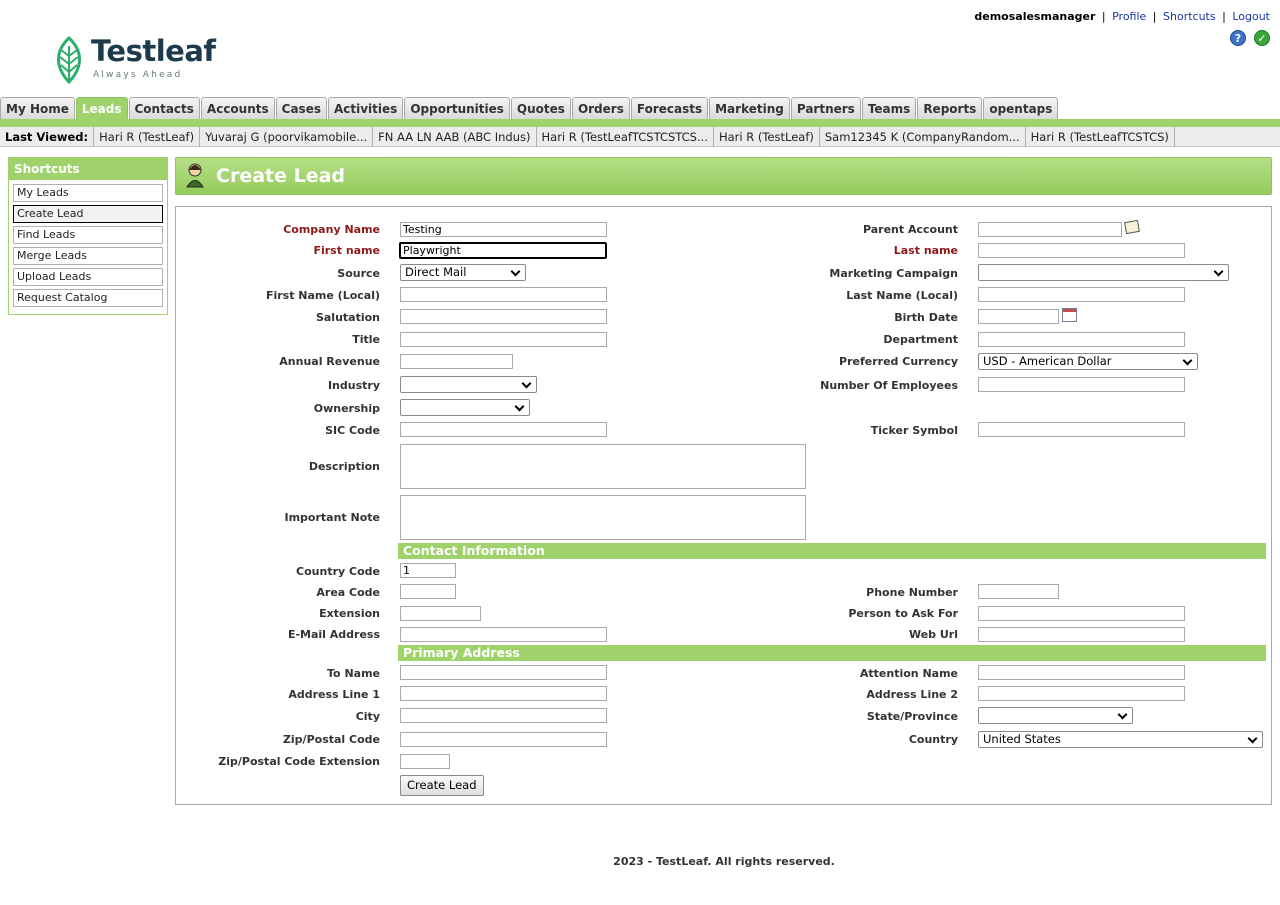 The image size is (1280, 905). Describe the element at coordinates (926, 317) in the screenshot. I see `birth-date-label: Birth Date` at that location.